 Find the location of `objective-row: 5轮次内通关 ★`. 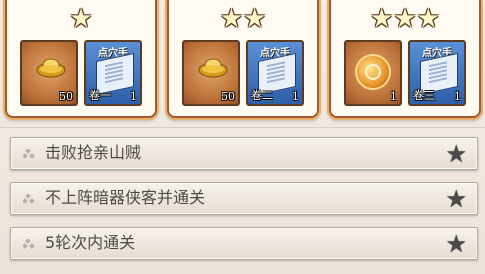

objective-row: 5轮次内通关 ★ is located at coordinates (244, 243).